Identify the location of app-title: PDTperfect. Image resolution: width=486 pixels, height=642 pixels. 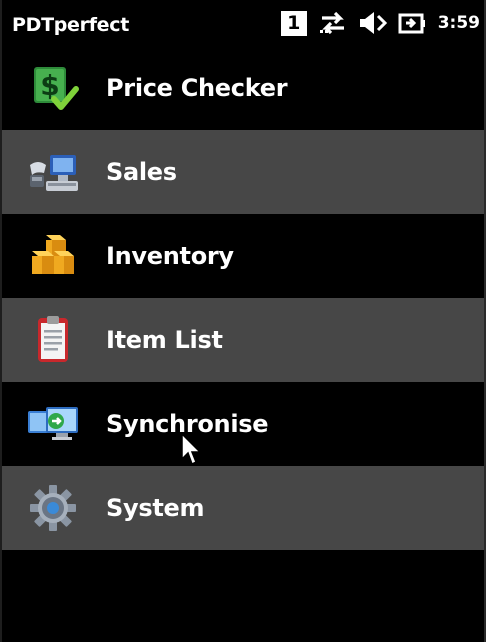
(71, 25).